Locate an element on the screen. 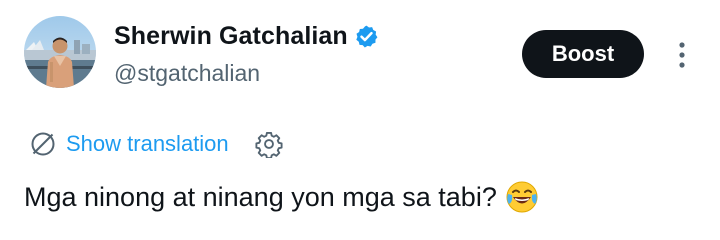  avatar-image is located at coordinates (60, 52).